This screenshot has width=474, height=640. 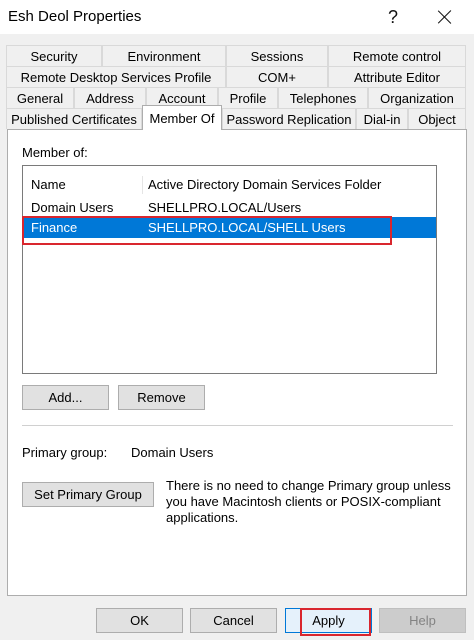 What do you see at coordinates (417, 97) in the screenshot?
I see `tab-organization: Organization` at bounding box center [417, 97].